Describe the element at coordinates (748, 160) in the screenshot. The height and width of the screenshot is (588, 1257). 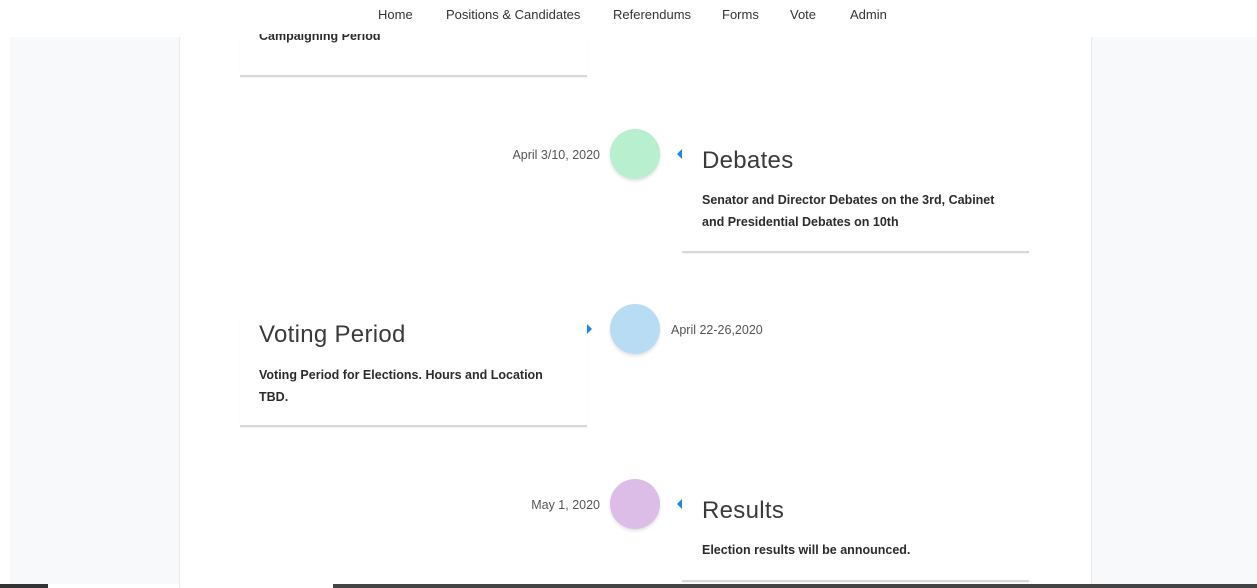
I see `card-title-debates: Debates` at that location.